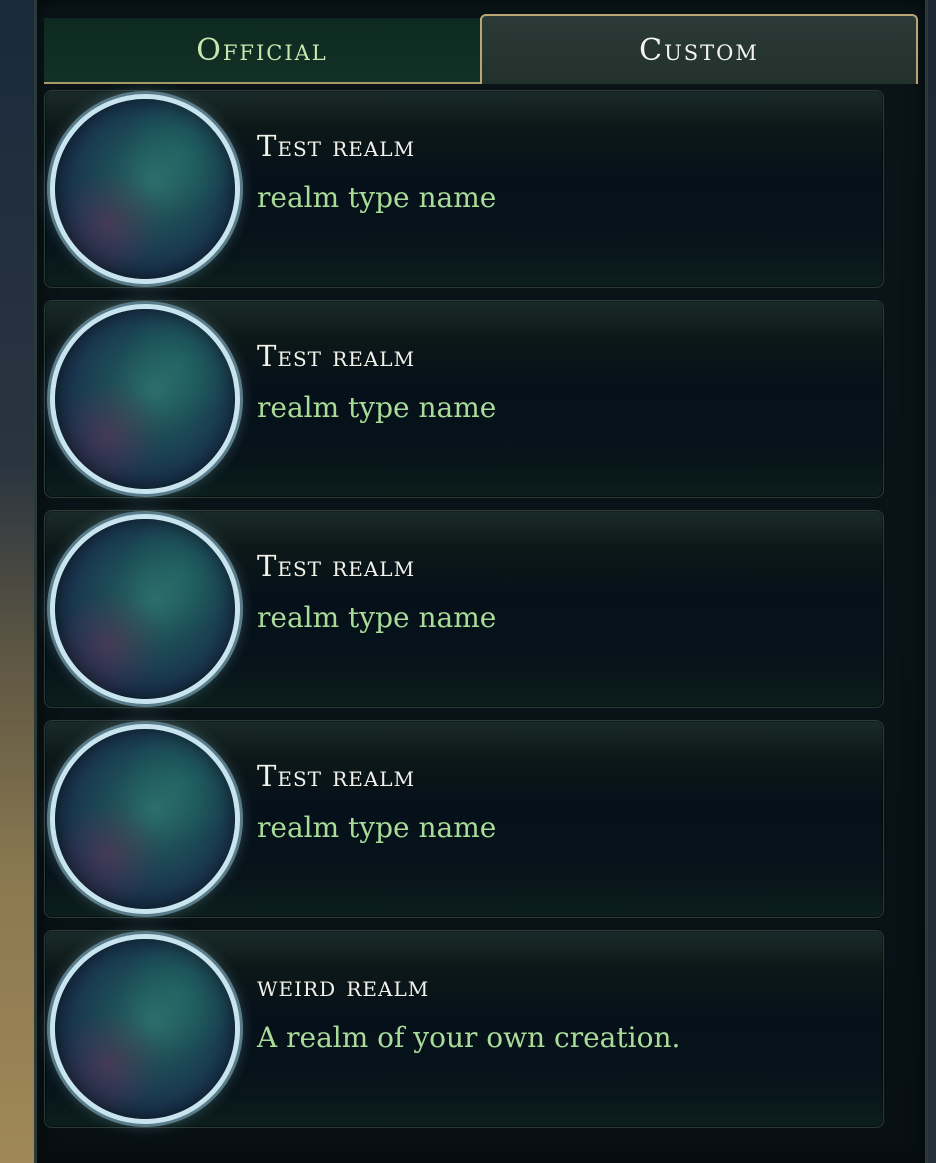 The width and height of the screenshot is (936, 1163). I want to click on tab-custom: Custom, so click(699, 49).